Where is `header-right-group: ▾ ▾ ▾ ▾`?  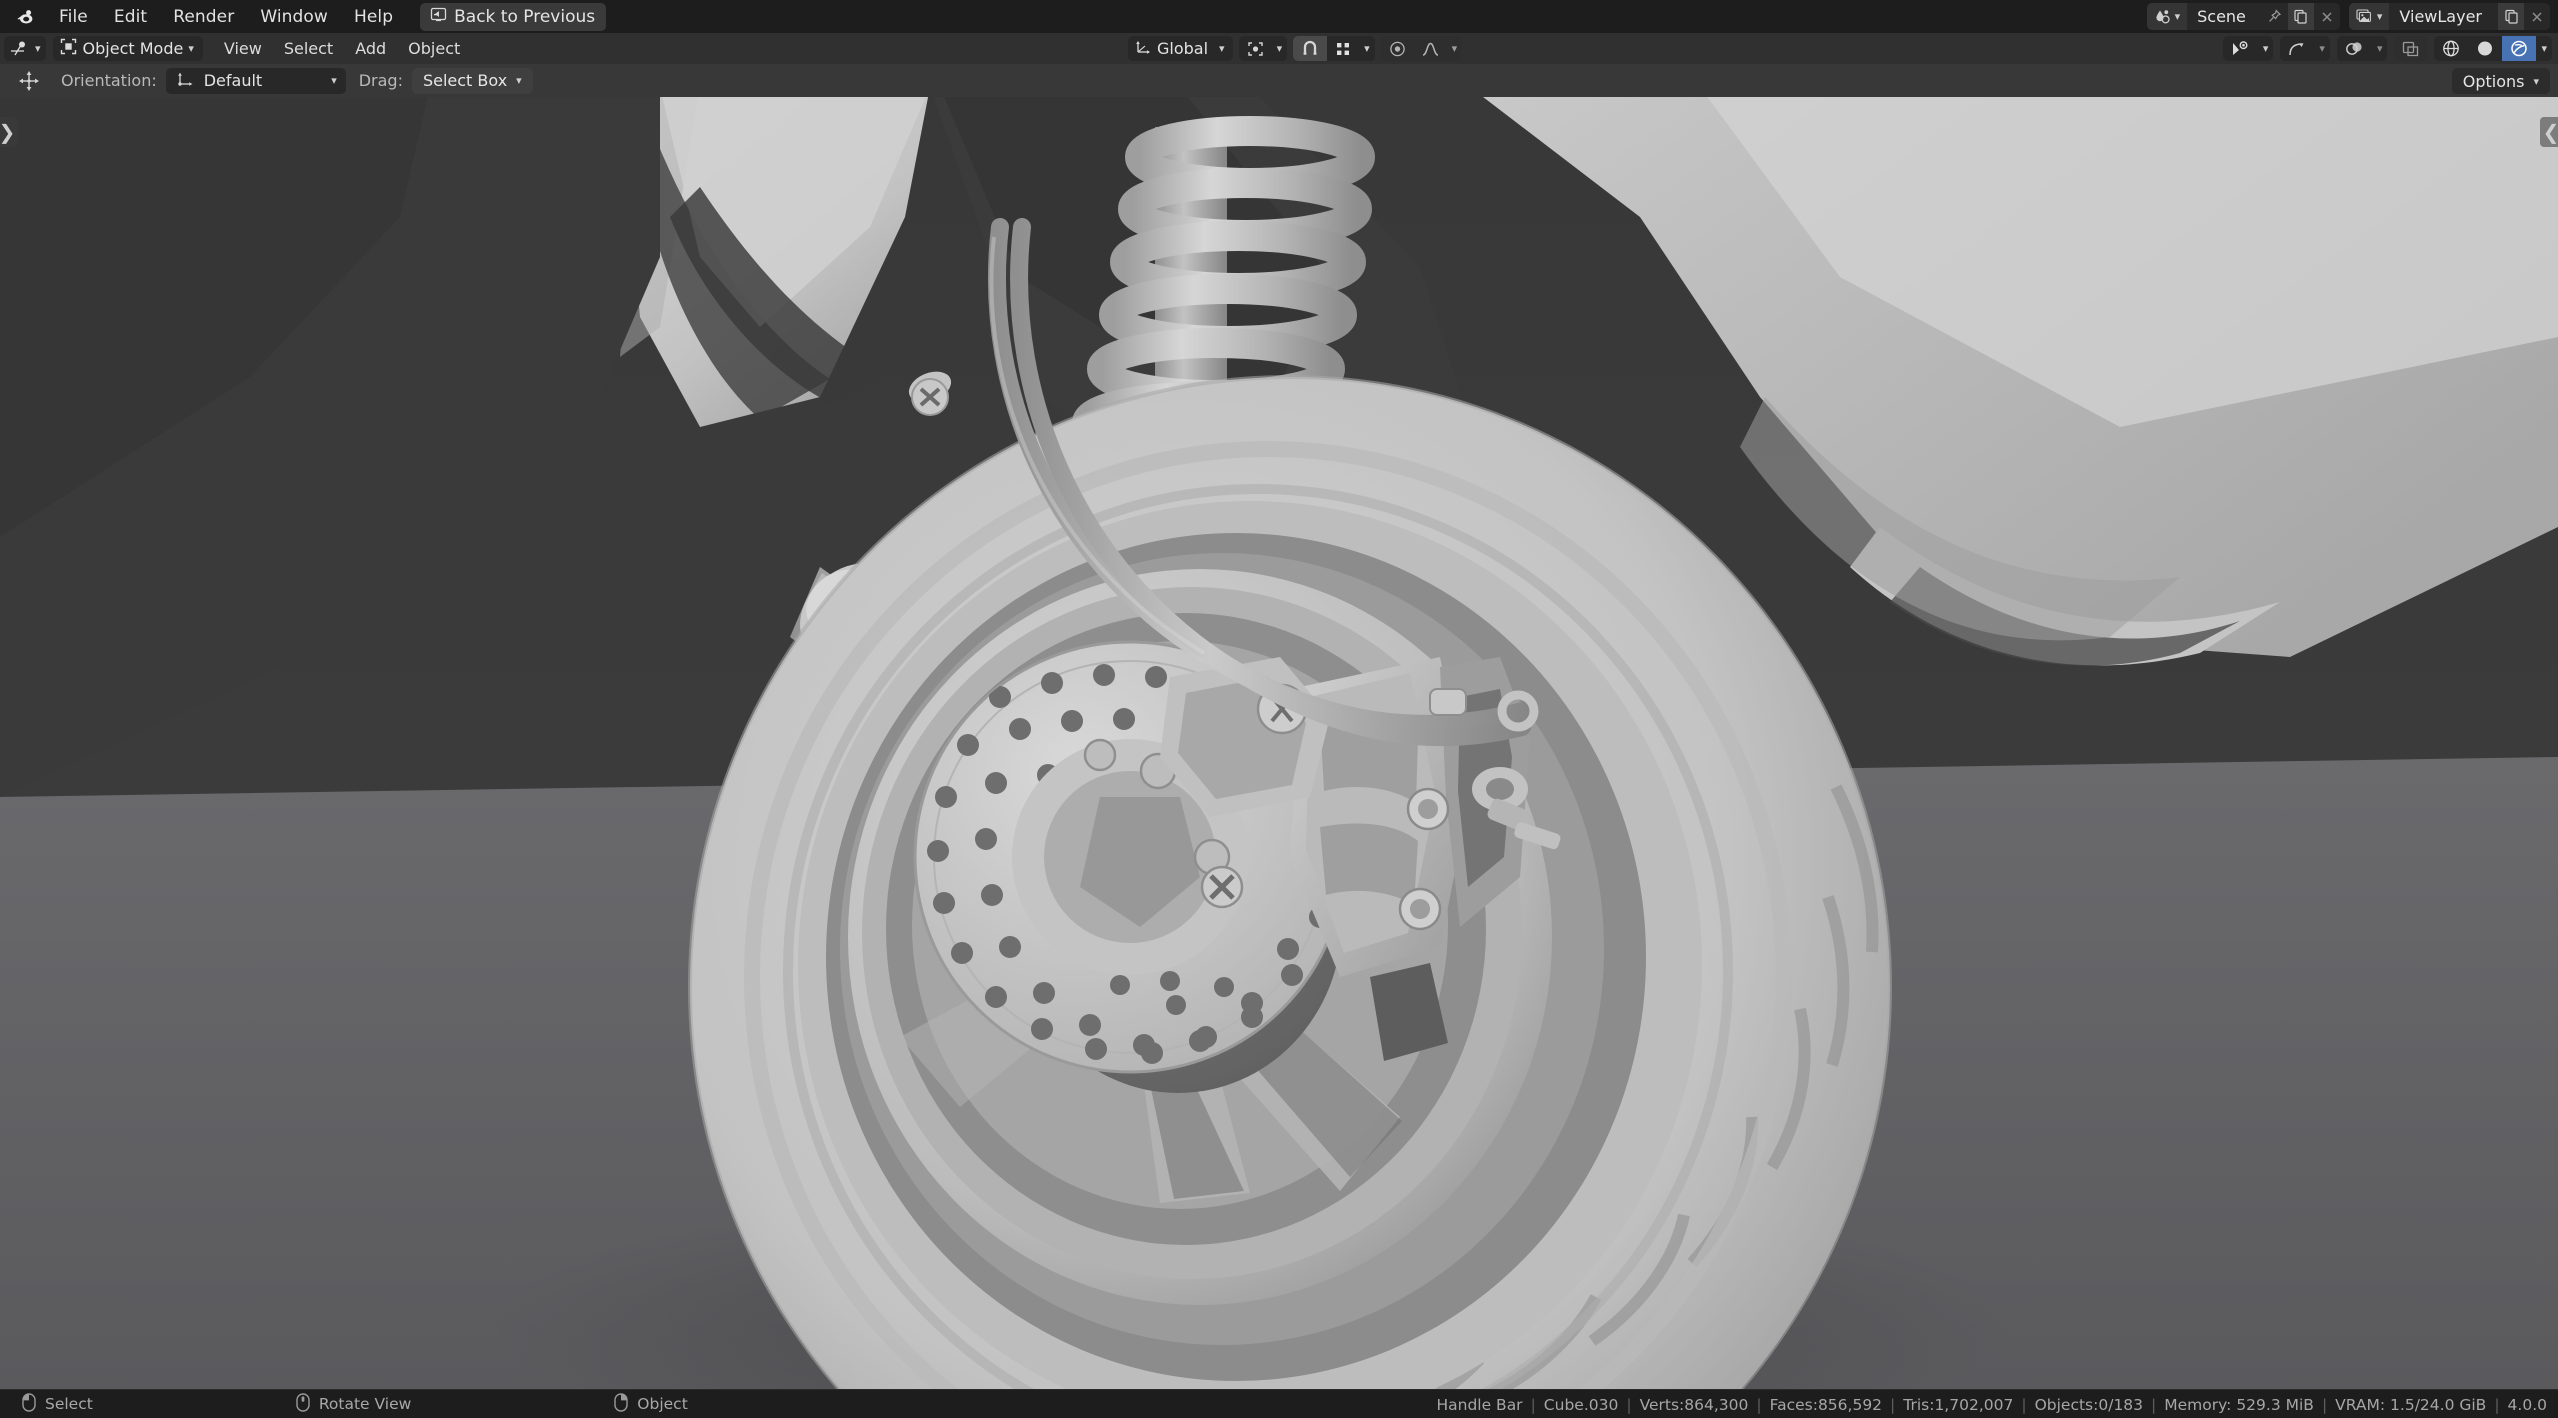
header-right-group: ▾ ▾ ▾ ▾ is located at coordinates (2387, 48).